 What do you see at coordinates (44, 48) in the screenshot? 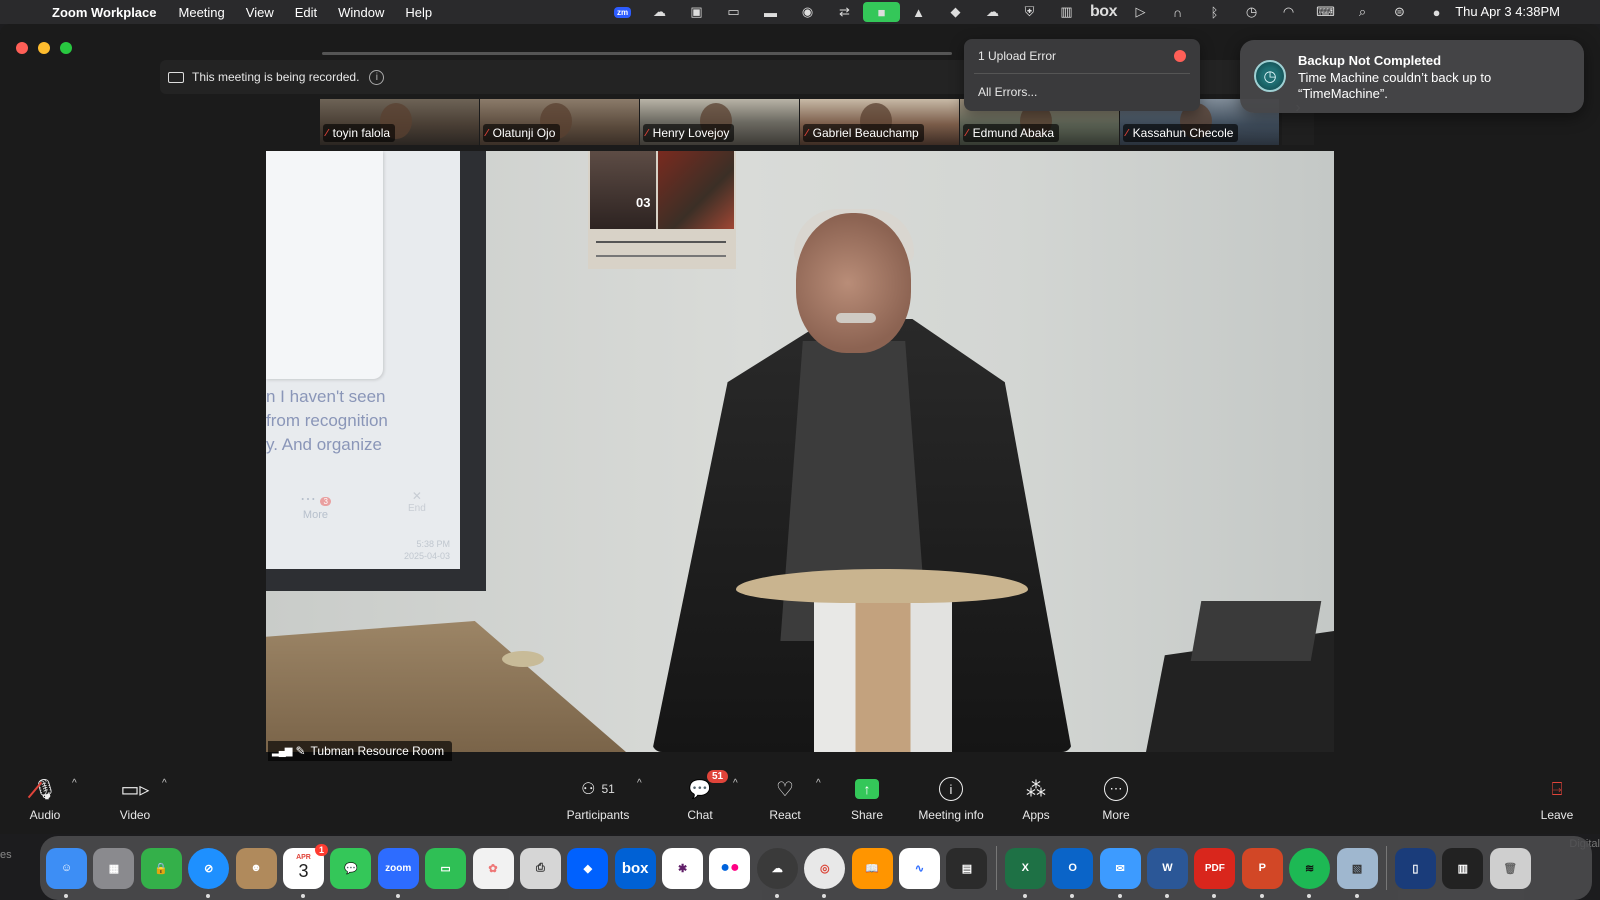
I see `minimize-window-button` at bounding box center [44, 48].